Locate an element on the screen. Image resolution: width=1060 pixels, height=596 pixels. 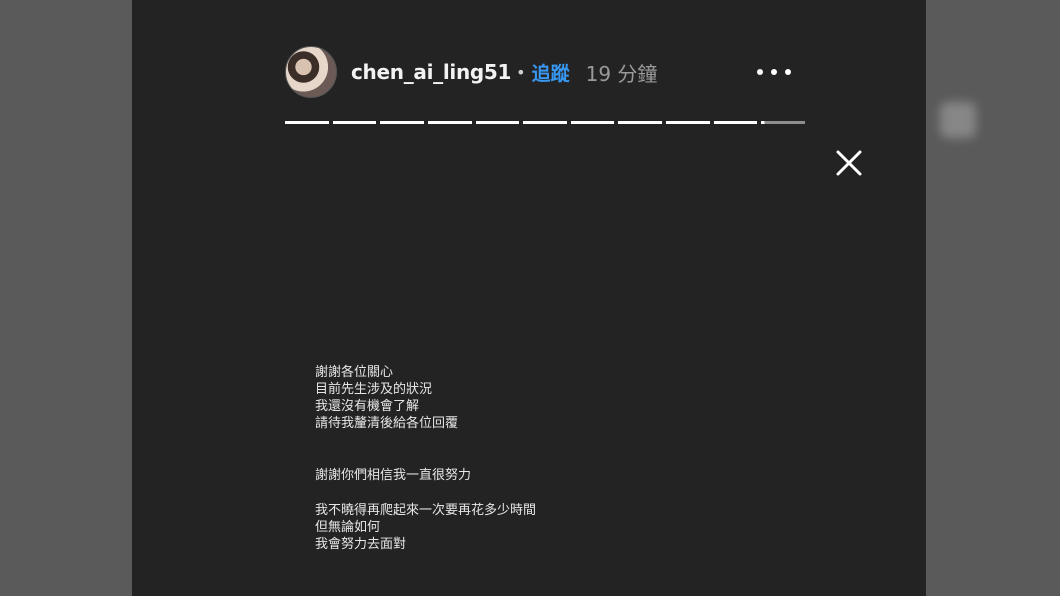
message-line: 我不曉得再爬起來一次要再花多少時間 is located at coordinates (426, 510).